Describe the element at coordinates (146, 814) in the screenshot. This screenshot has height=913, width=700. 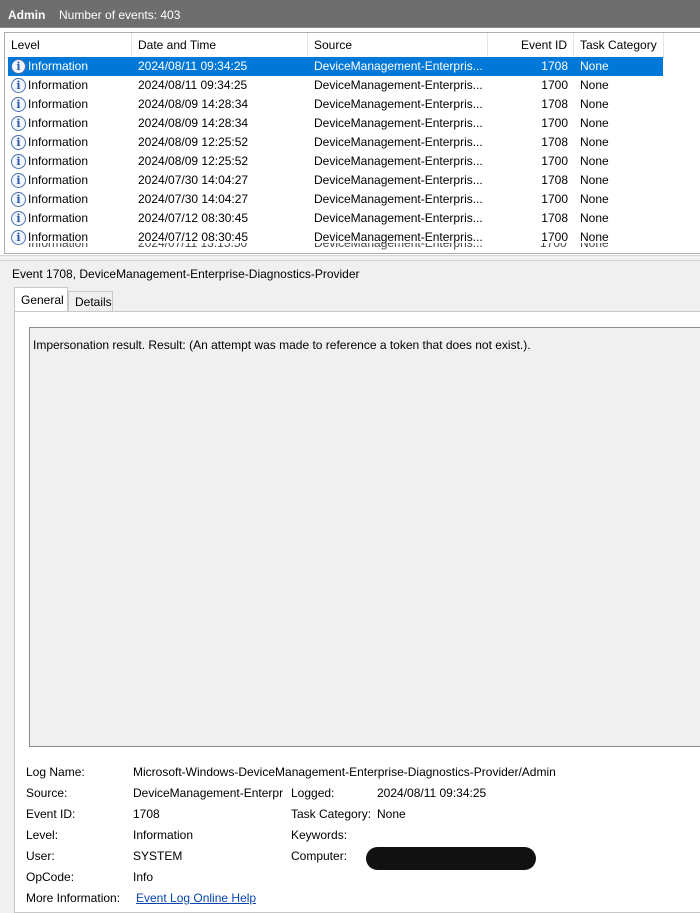
I see `value-event-id: 1708` at that location.